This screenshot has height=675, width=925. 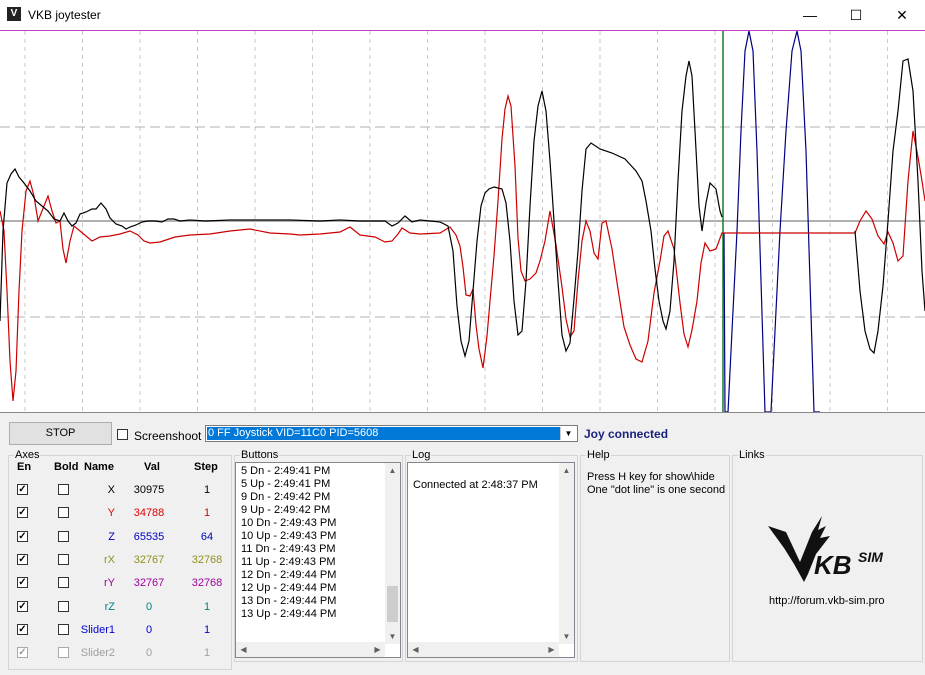 What do you see at coordinates (651, 477) in the screenshot?
I see `help-line-1: Press H key for show\hide` at bounding box center [651, 477].